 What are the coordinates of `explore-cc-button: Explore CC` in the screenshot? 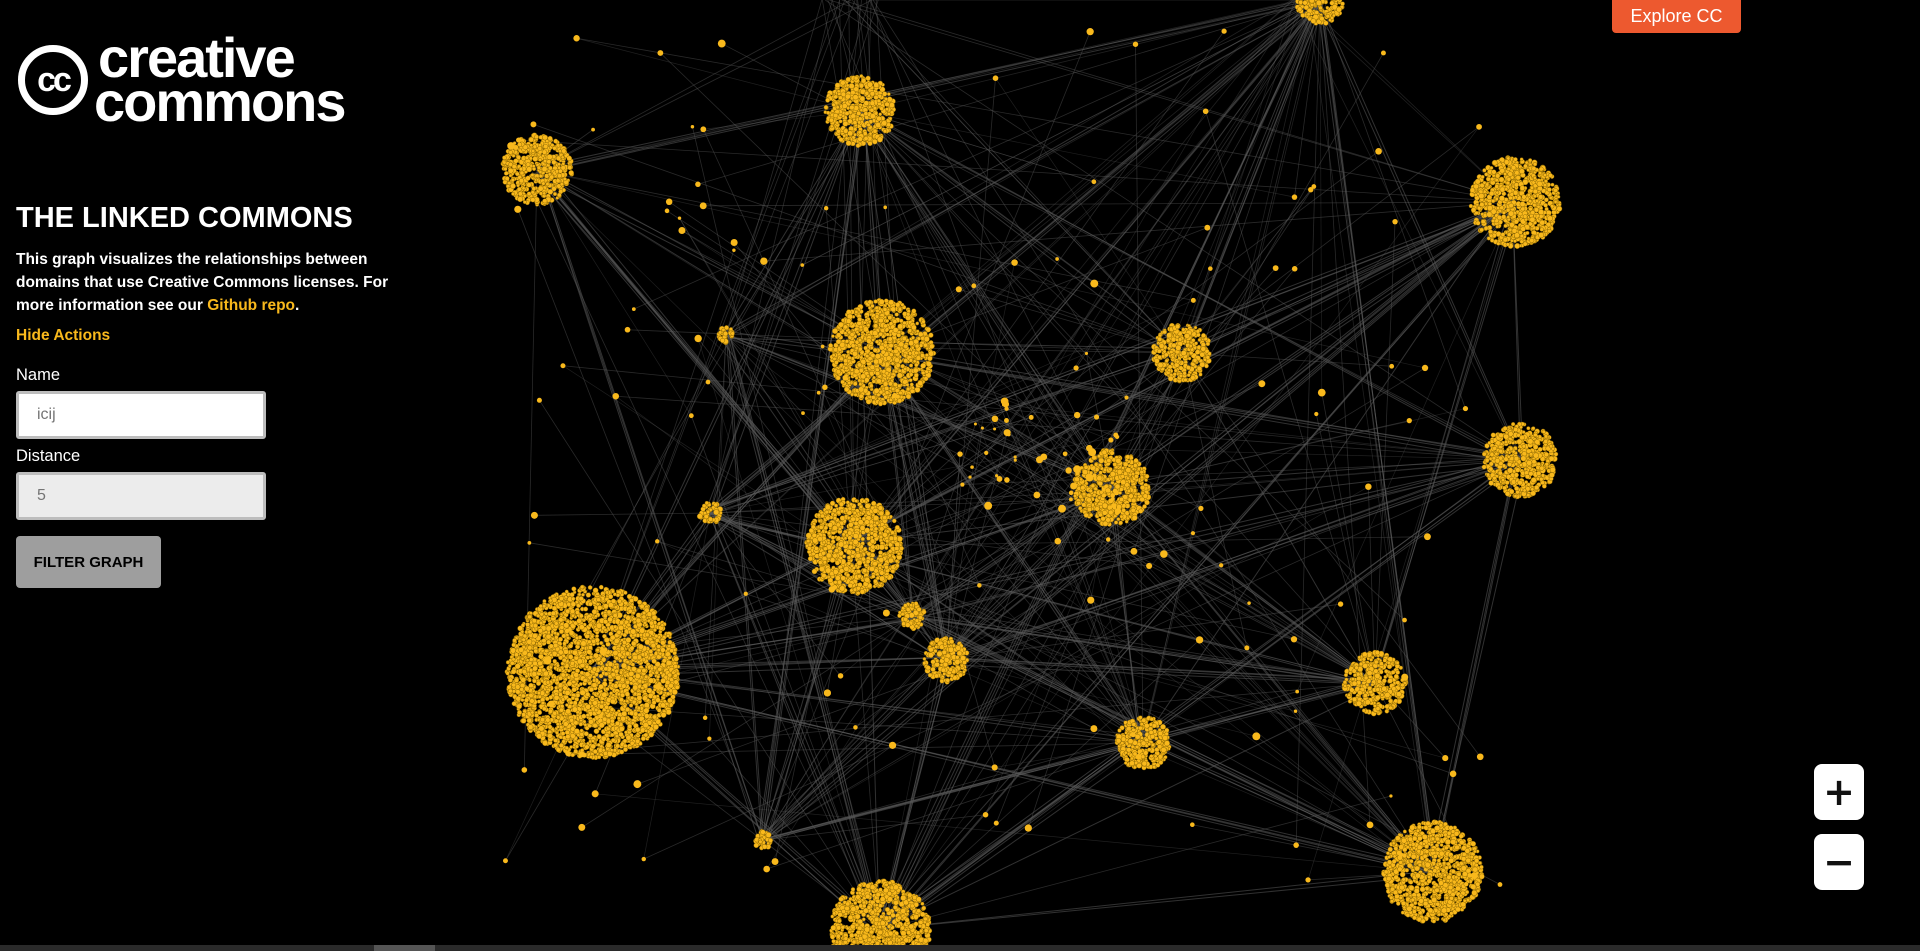 It's located at (1676, 16).